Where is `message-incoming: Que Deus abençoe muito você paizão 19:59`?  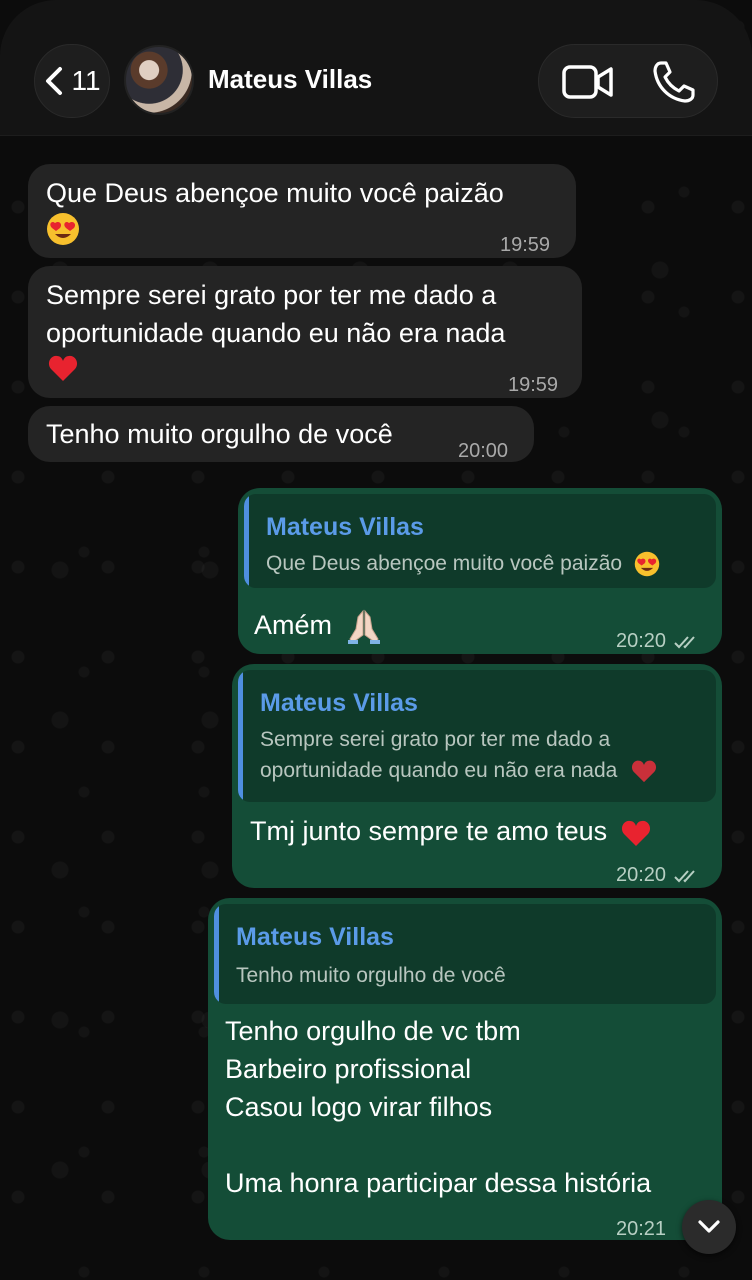
message-incoming: Que Deus abençoe muito você paizão 19:59 is located at coordinates (302, 211).